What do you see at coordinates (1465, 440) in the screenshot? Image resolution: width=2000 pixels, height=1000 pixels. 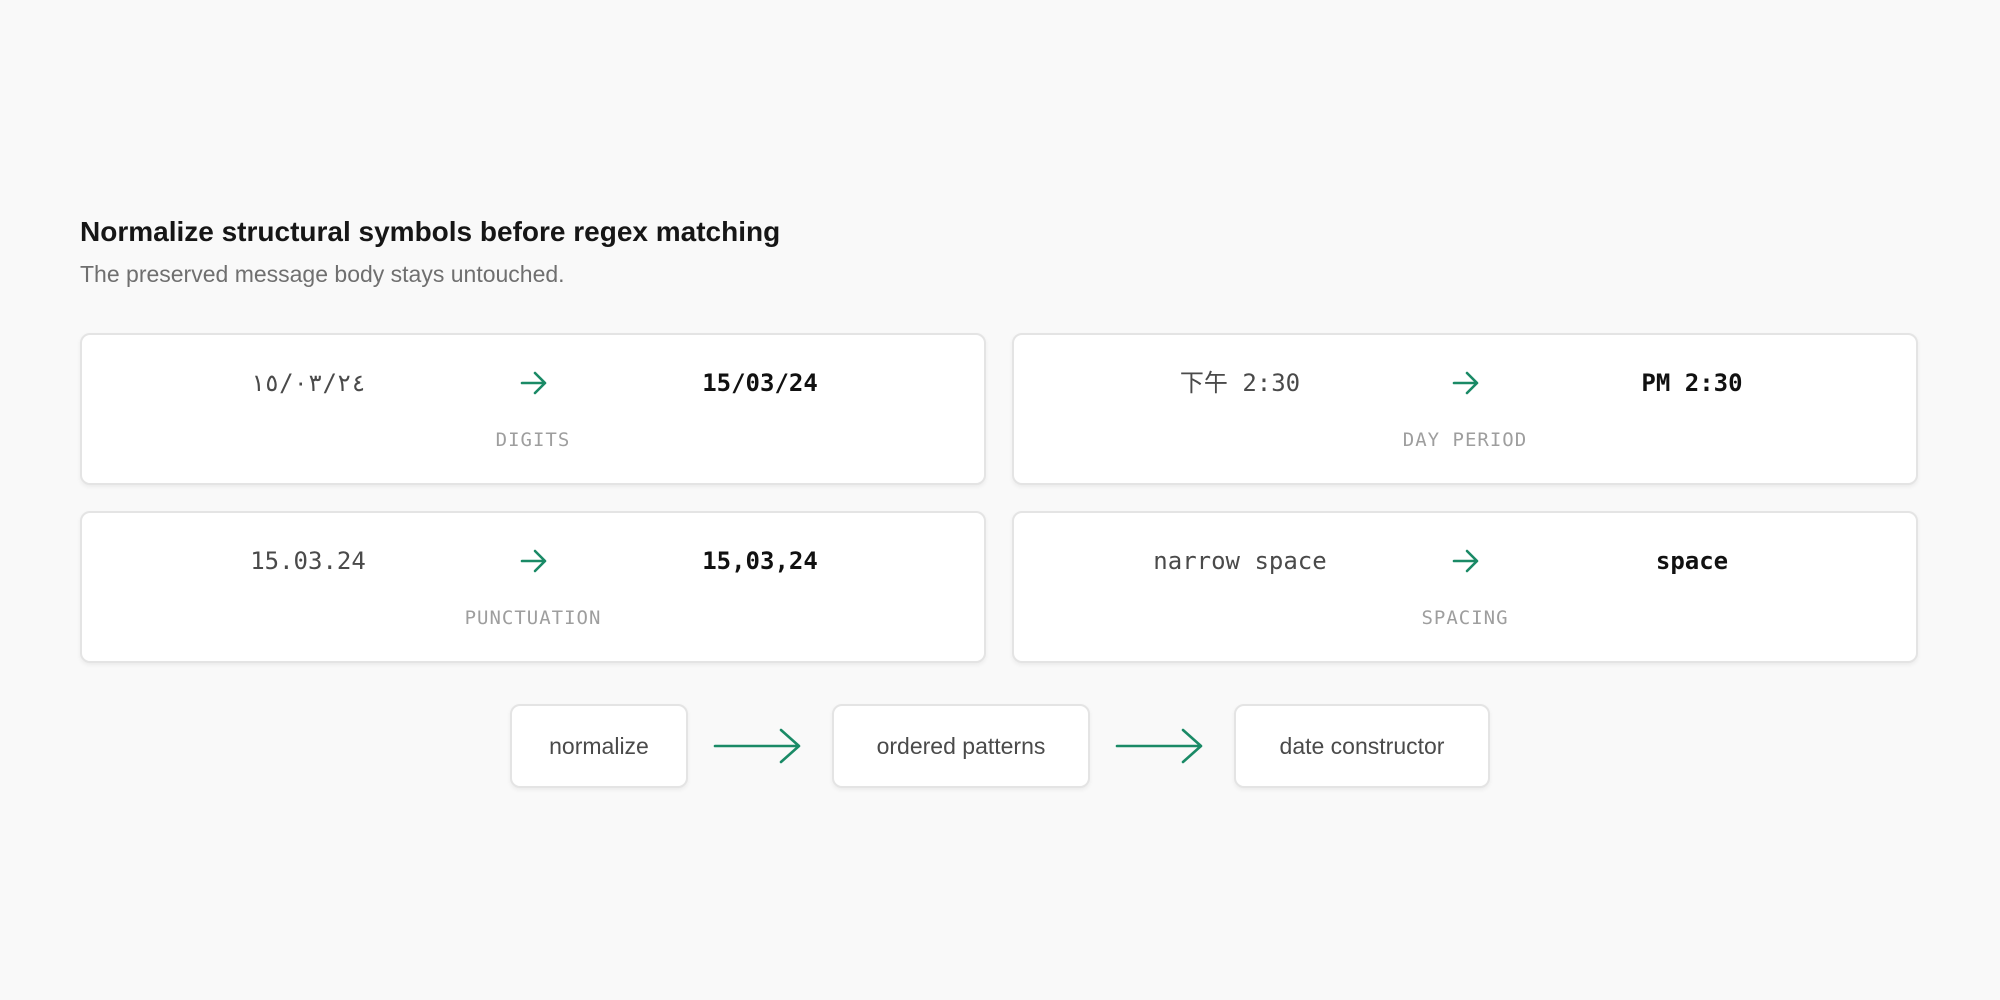 I see `category-label: DAY PERIOD` at bounding box center [1465, 440].